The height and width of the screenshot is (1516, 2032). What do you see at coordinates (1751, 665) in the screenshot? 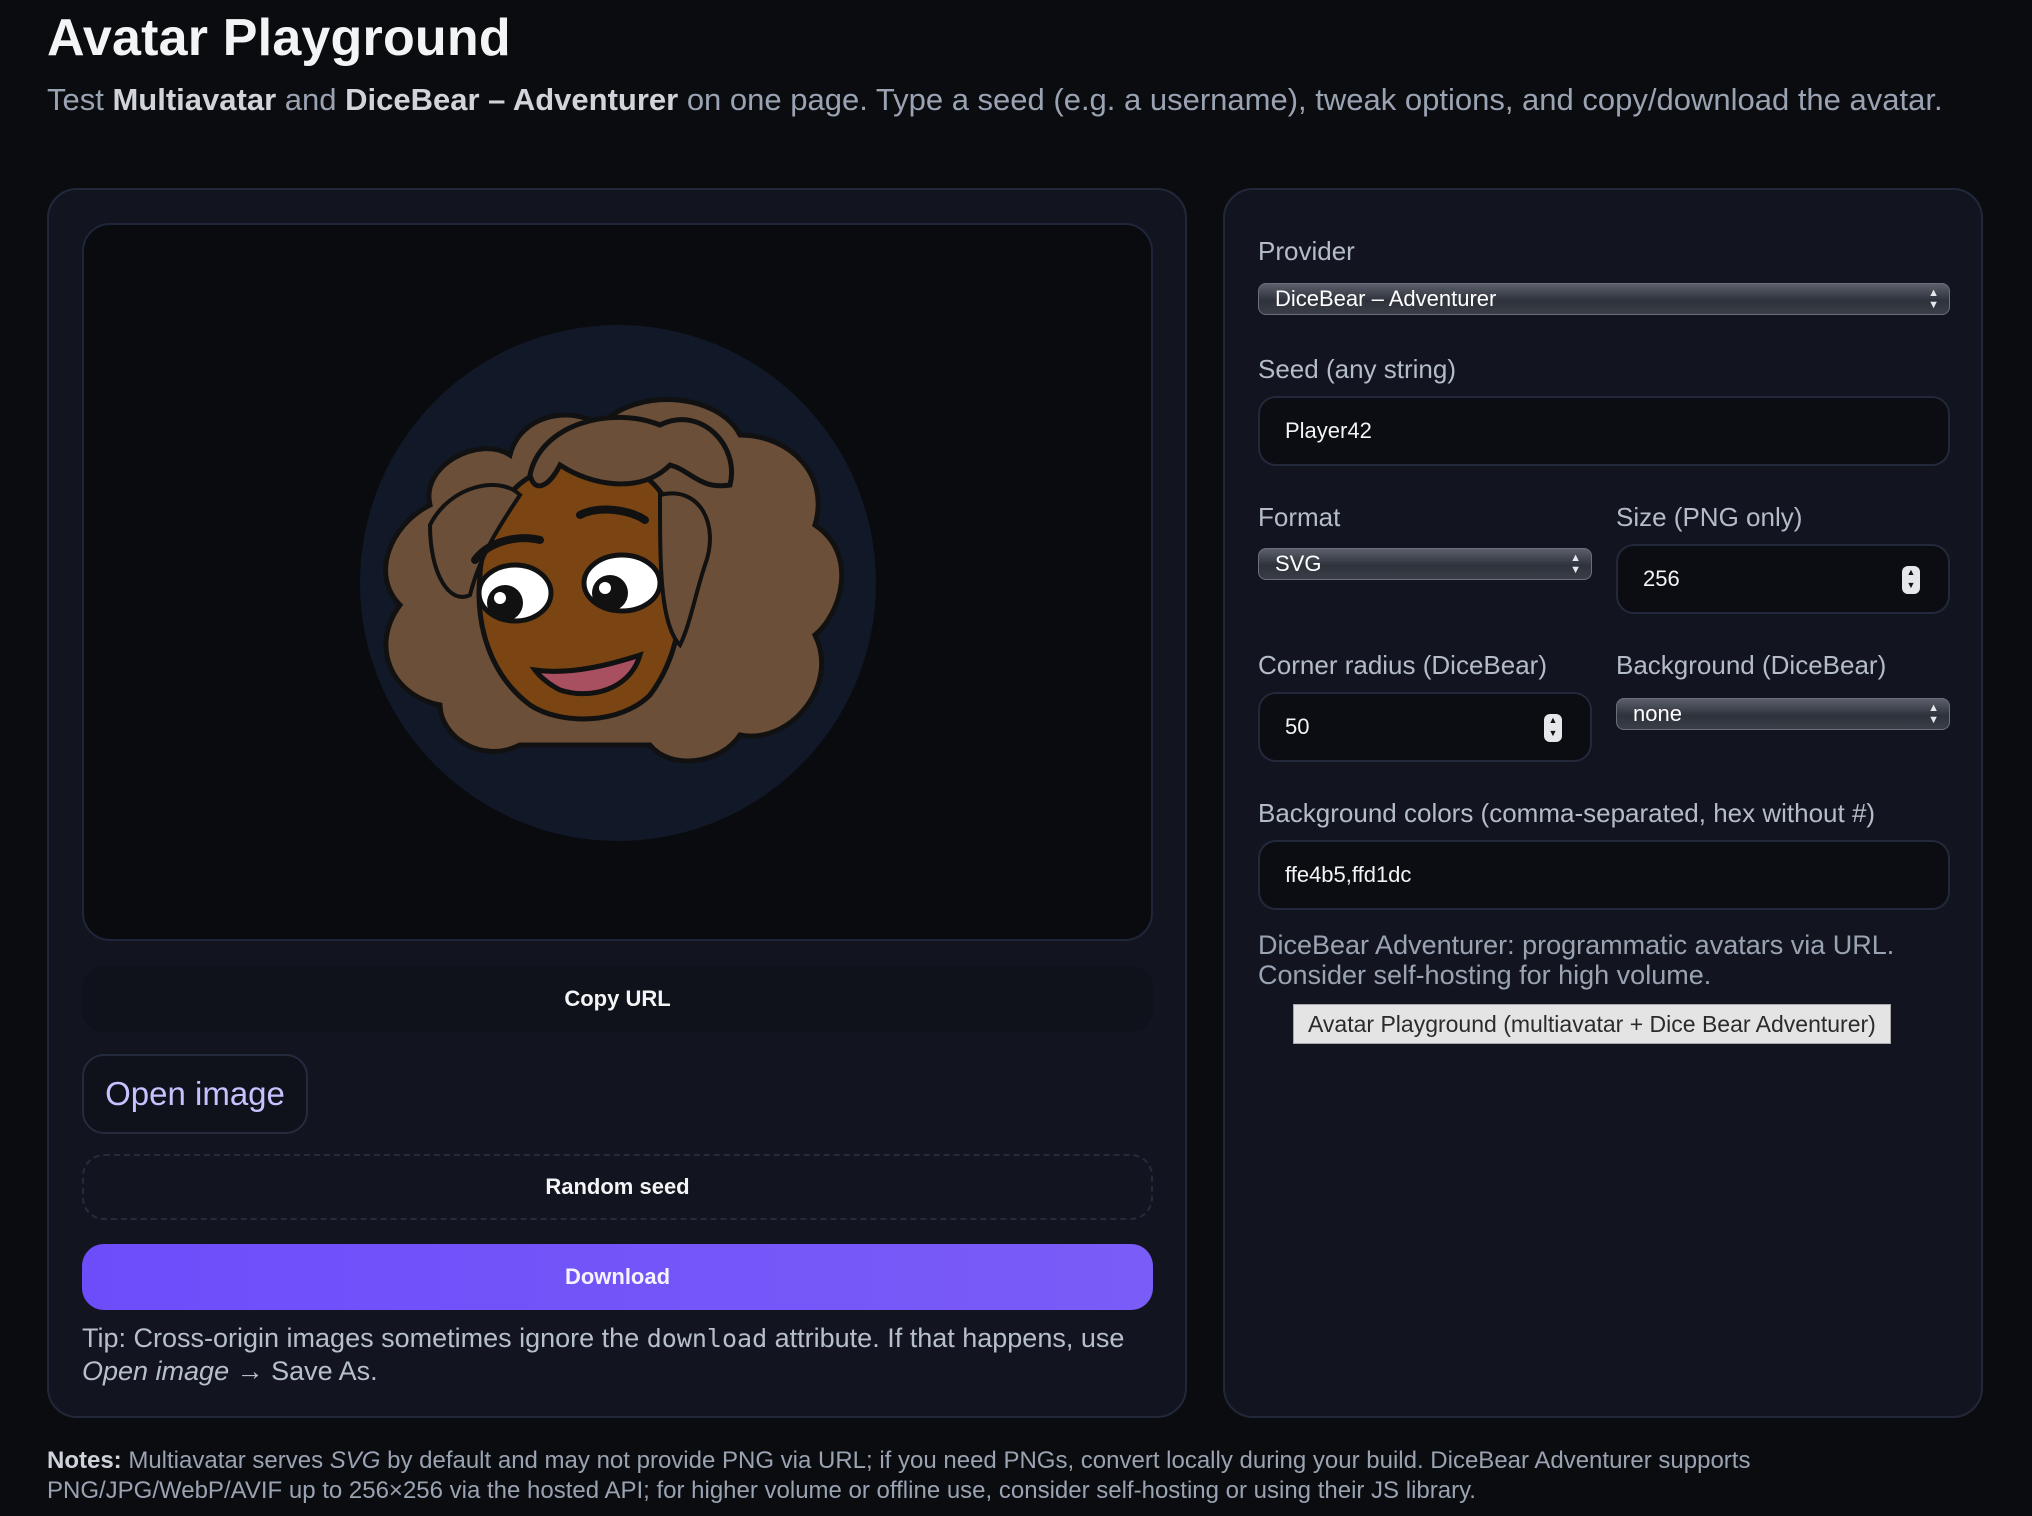
I see `background-label: Background (DiceBear)` at bounding box center [1751, 665].